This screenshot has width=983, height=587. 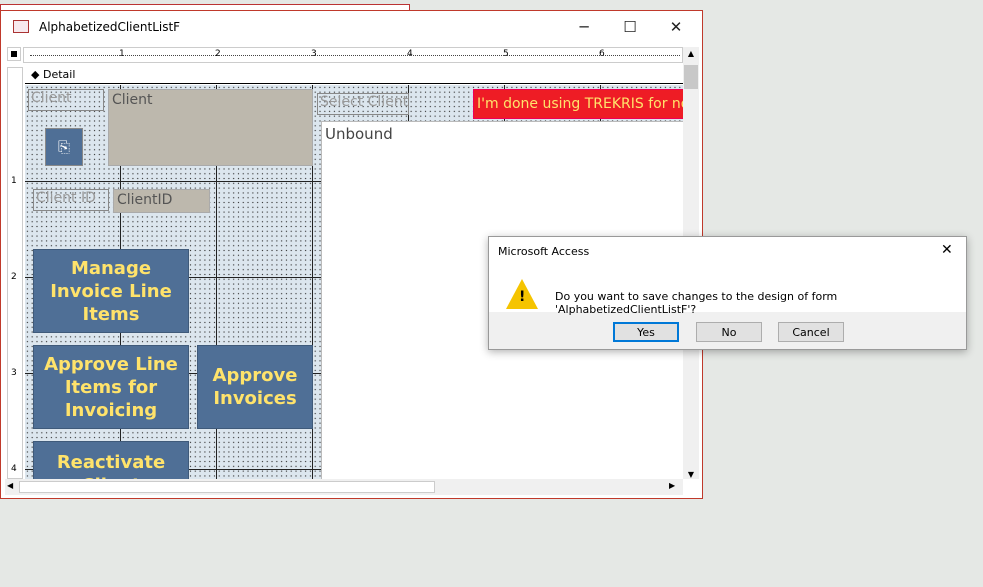 What do you see at coordinates (363, 104) in the screenshot?
I see `select-client-label: Select Client` at bounding box center [363, 104].